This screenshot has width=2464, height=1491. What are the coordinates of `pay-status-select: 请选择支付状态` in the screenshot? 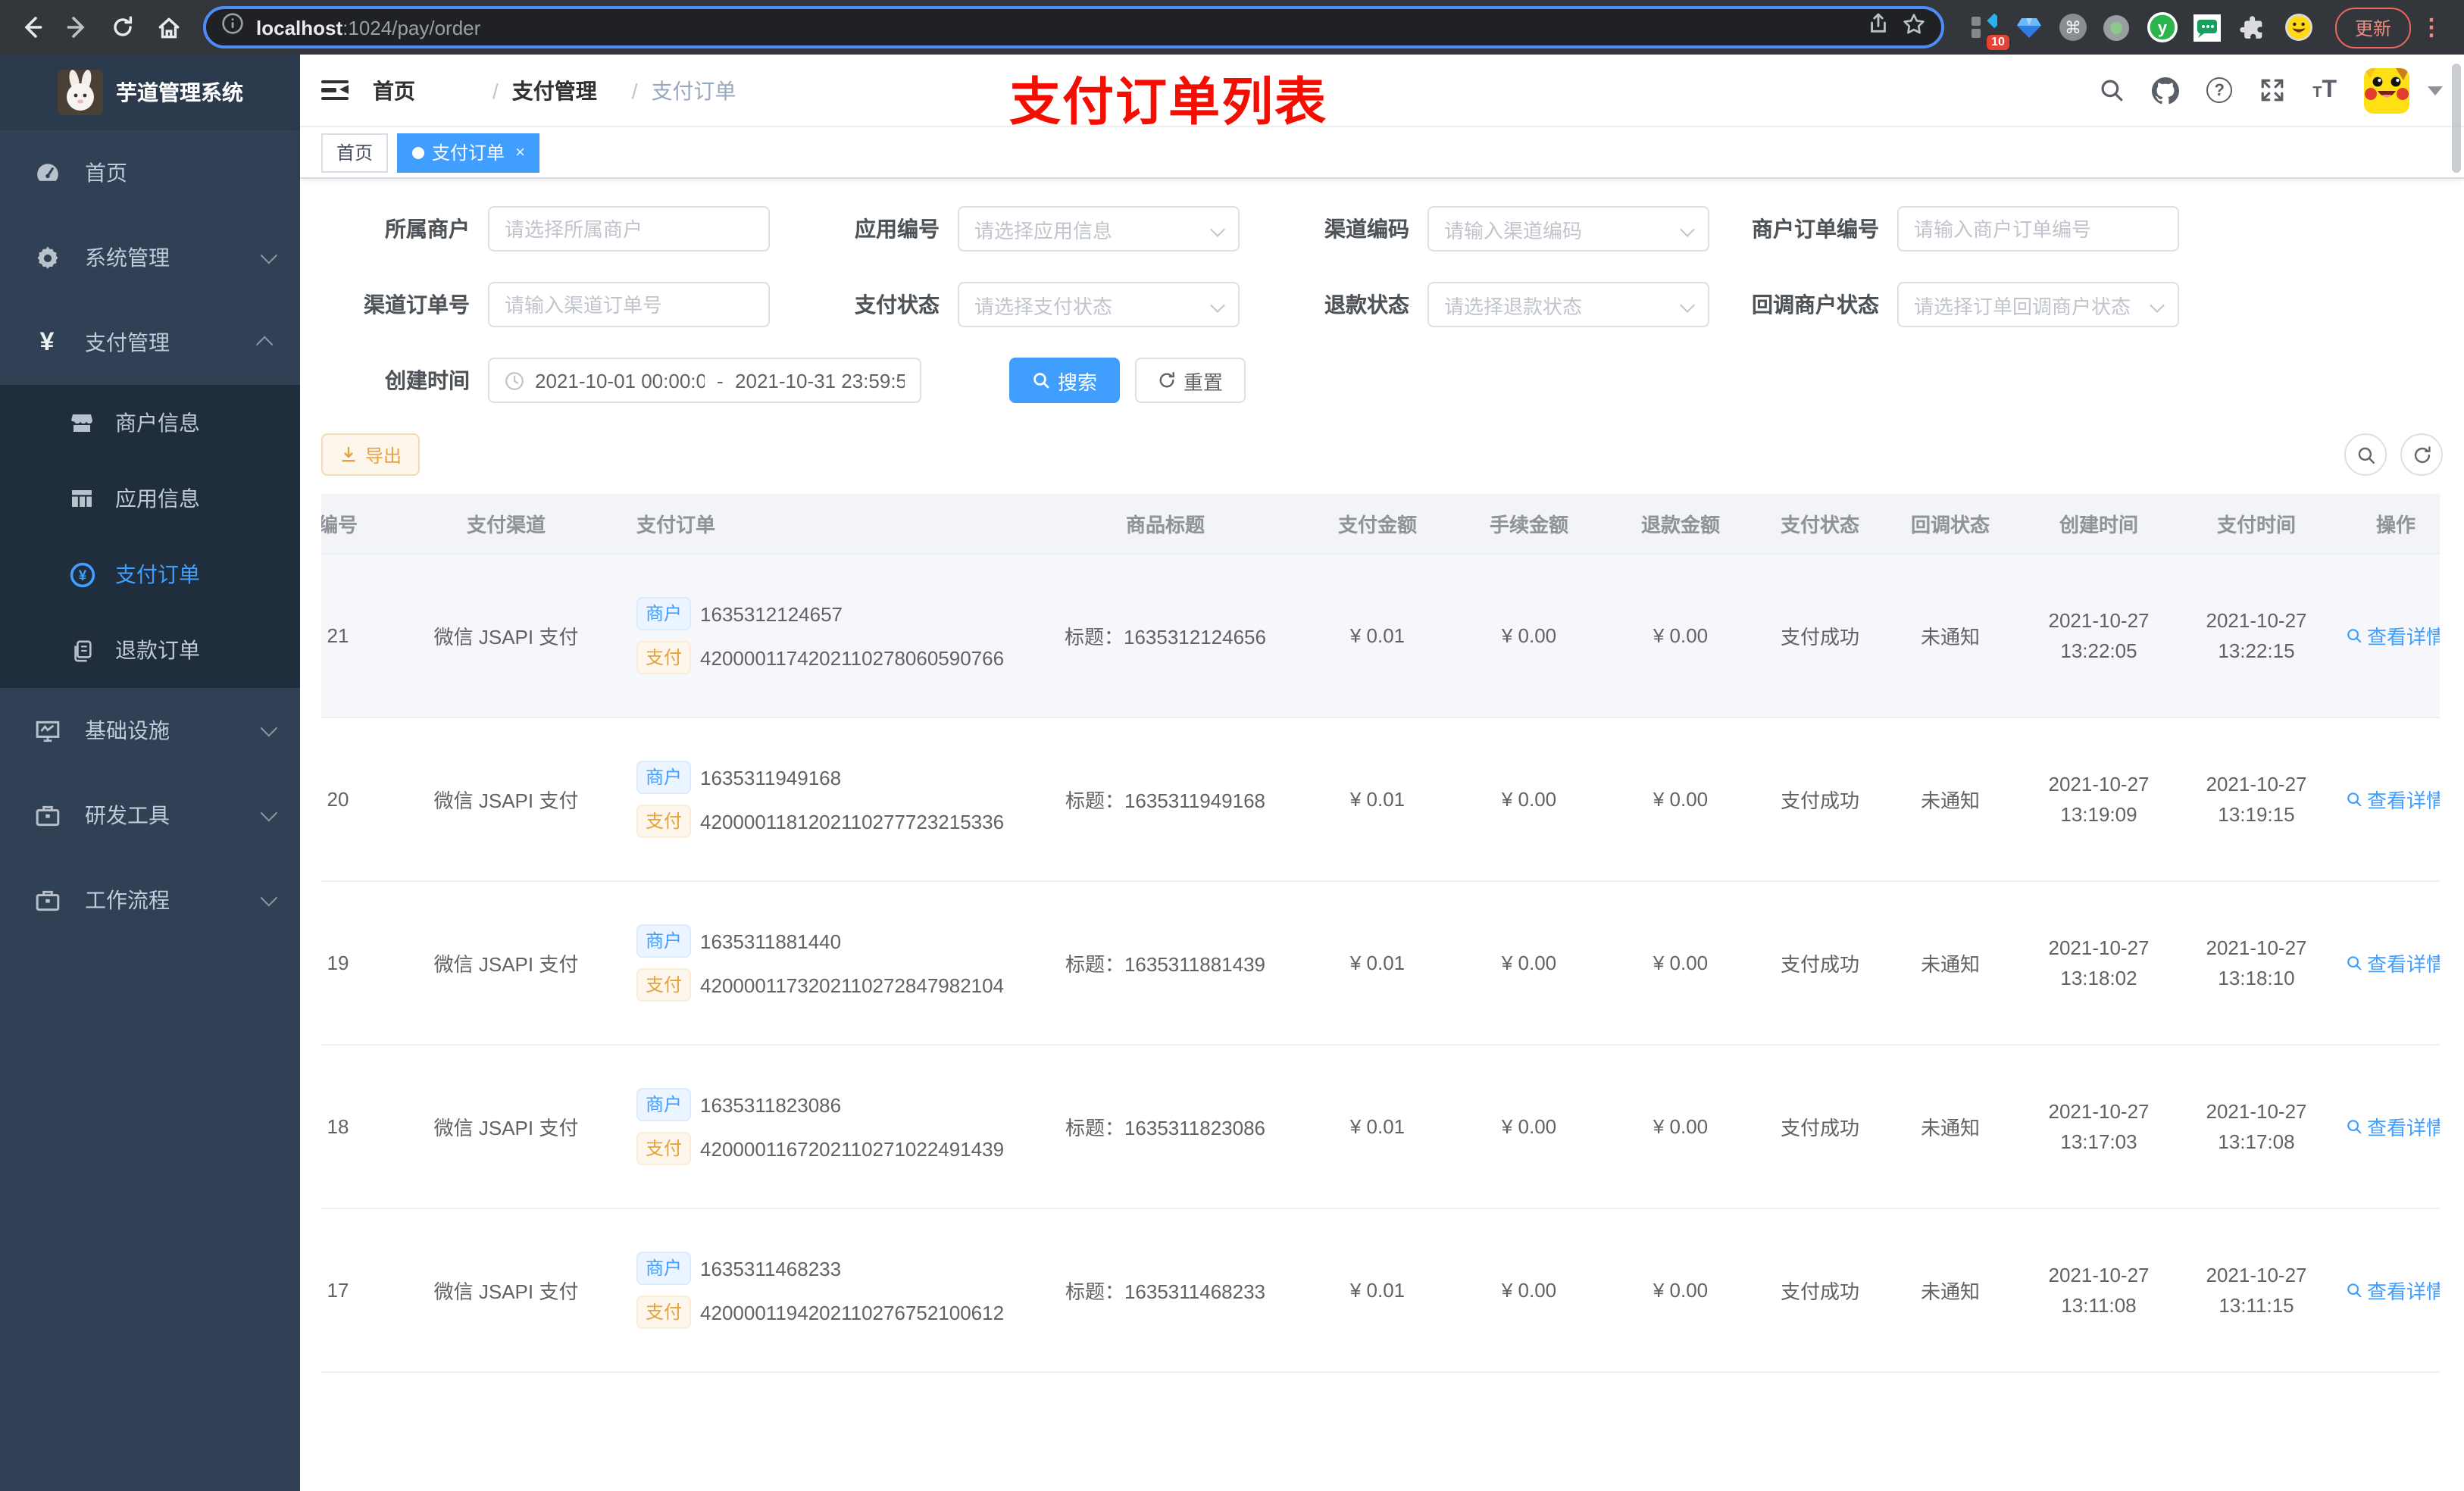 It's located at (1099, 304).